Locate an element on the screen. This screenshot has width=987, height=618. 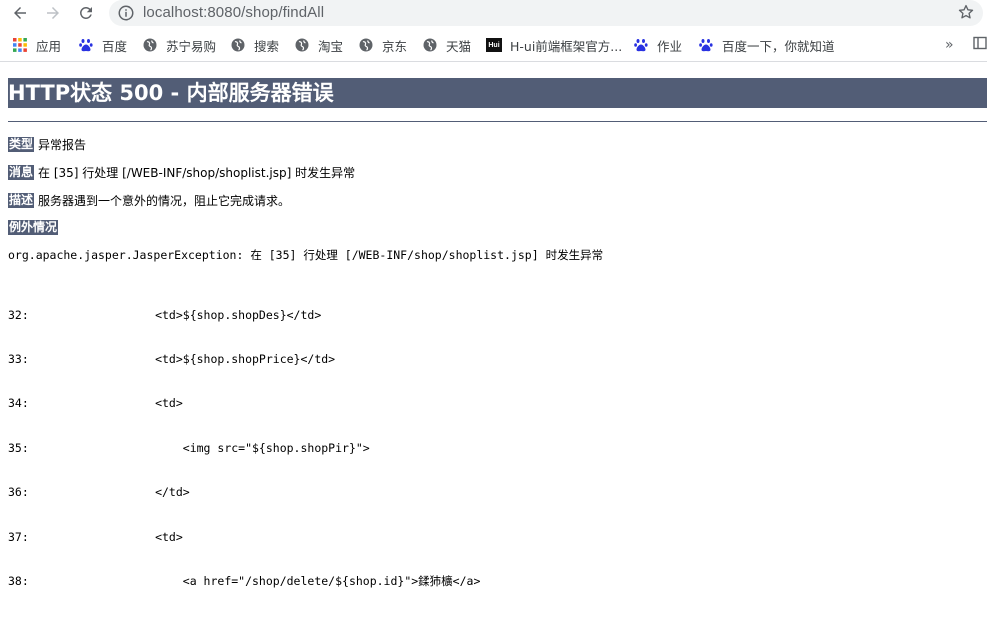
bookmark-suning: 苏宁易购 is located at coordinates (179, 45).